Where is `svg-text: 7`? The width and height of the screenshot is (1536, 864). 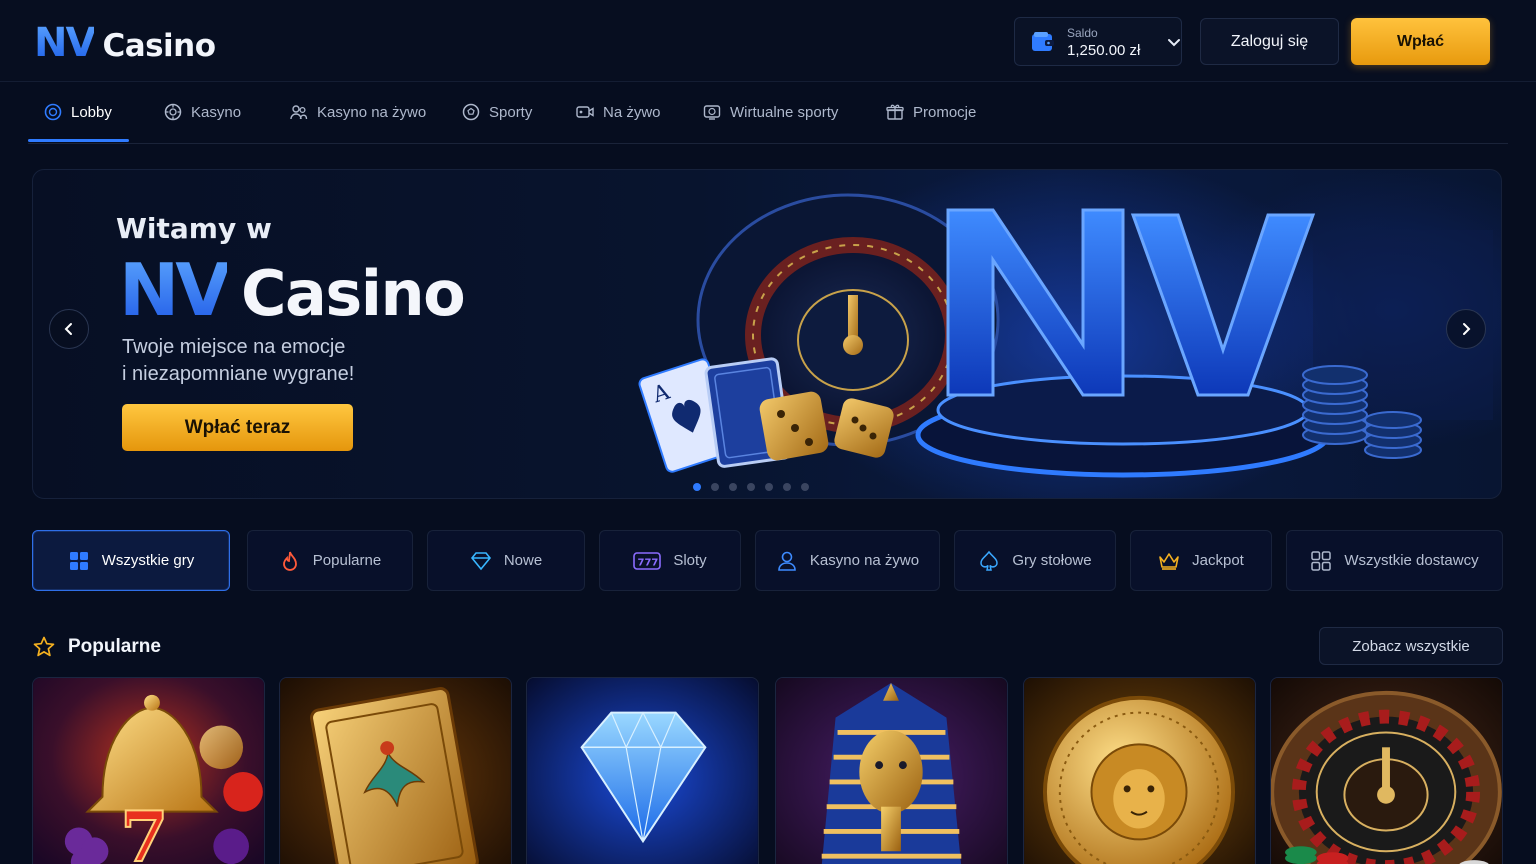 svg-text: 7 is located at coordinates (144, 830).